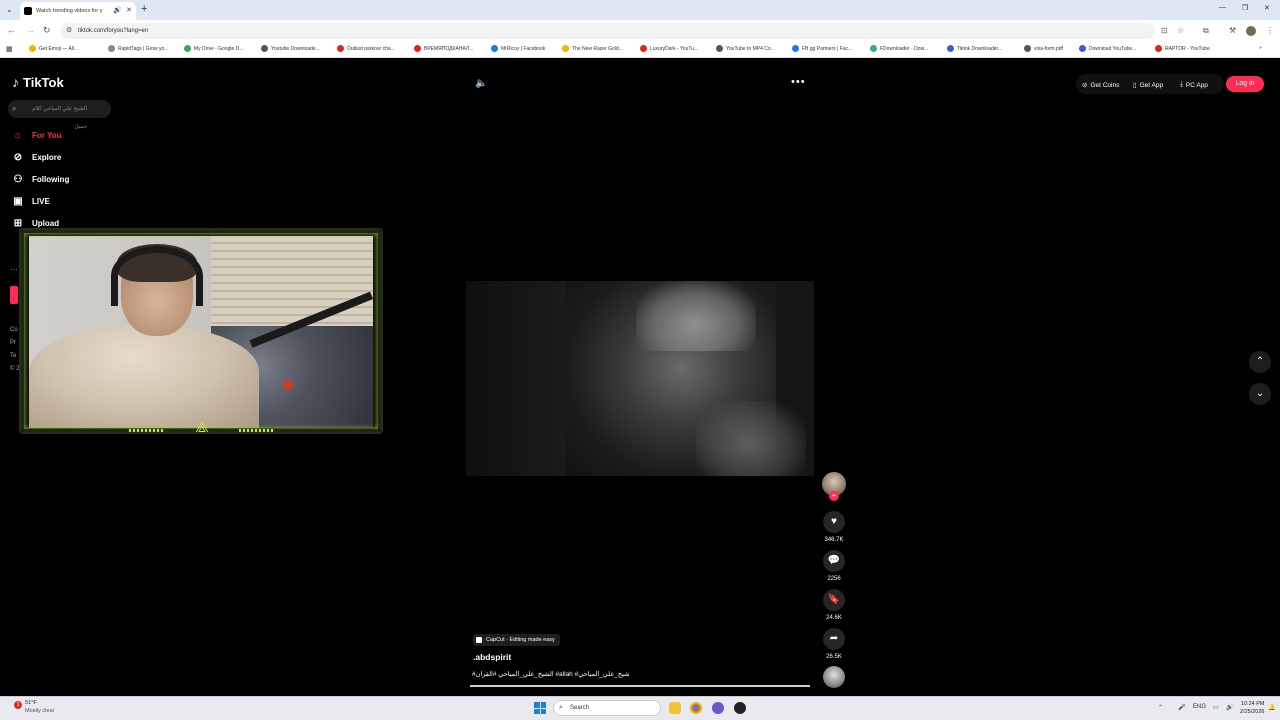 This screenshot has height=720, width=1280. Describe the element at coordinates (740, 708) in the screenshot. I see `app-icon` at that location.